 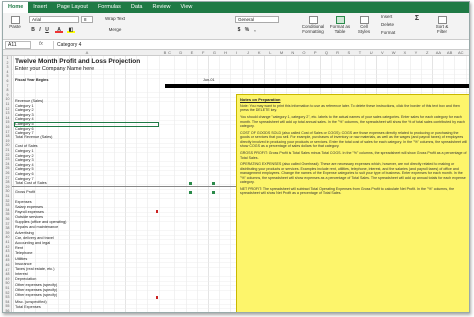 I want to click on sort-filter-icon, so click(x=442, y=20).